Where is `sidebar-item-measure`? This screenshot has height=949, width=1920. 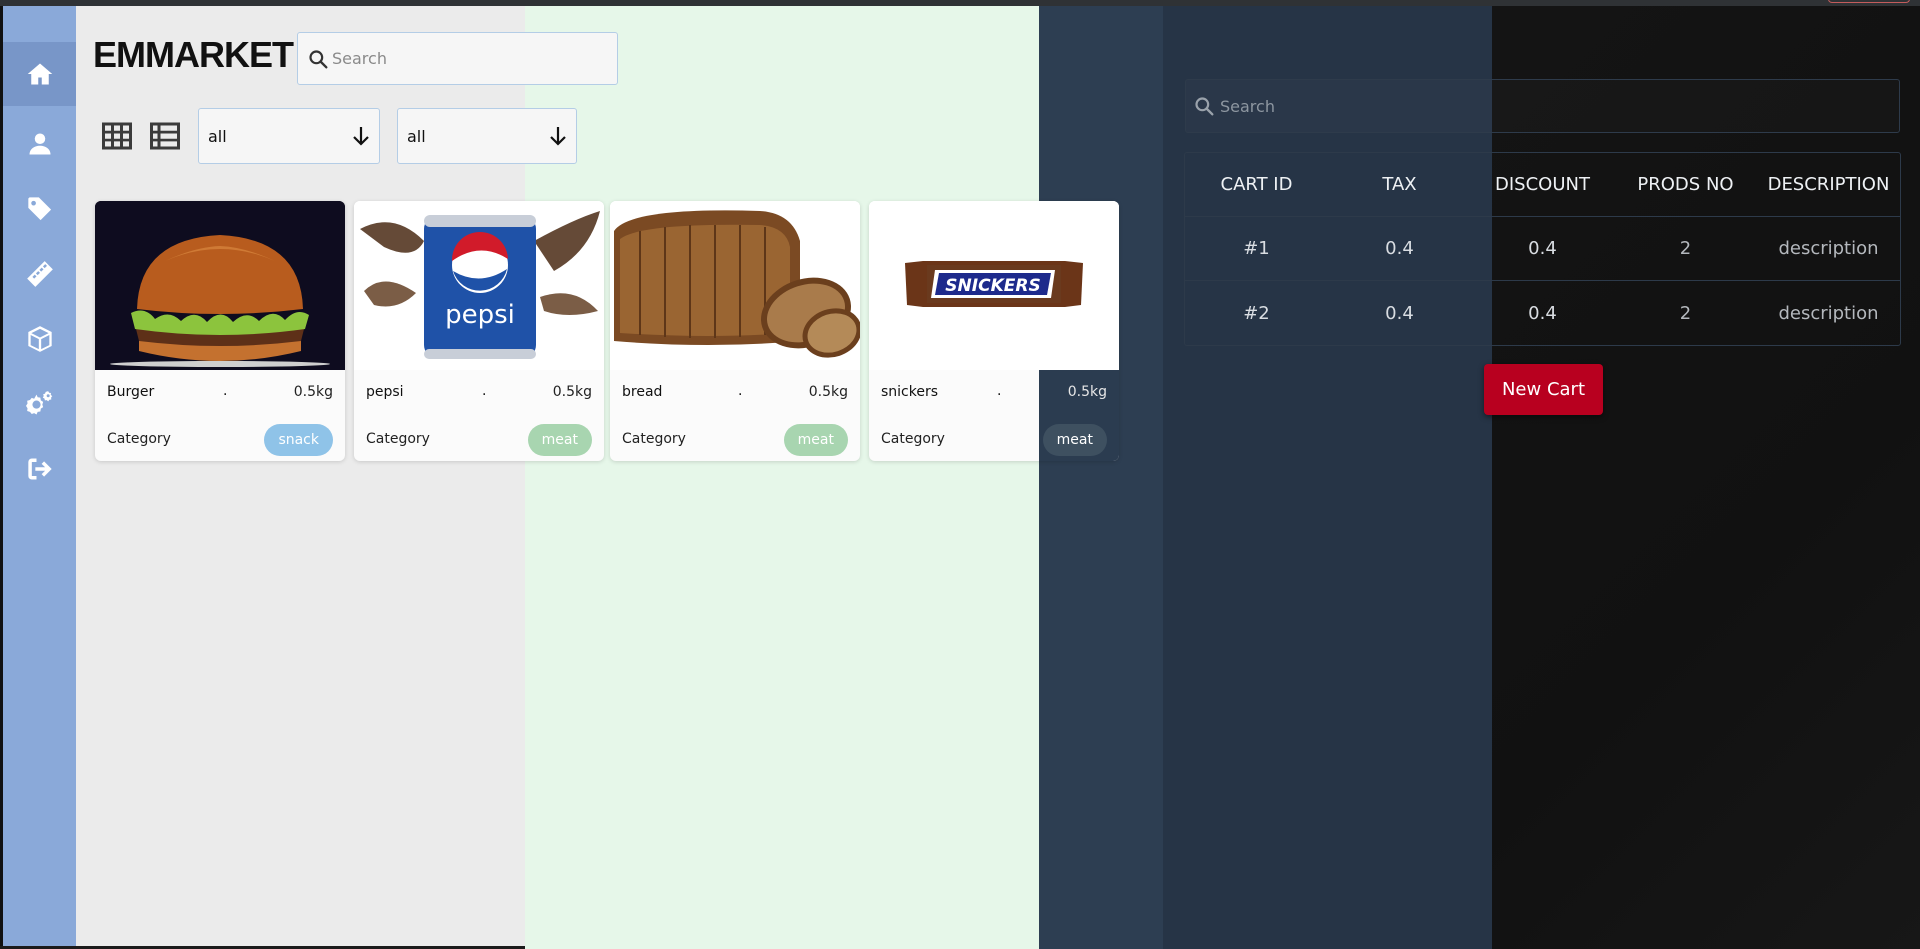 sidebar-item-measure is located at coordinates (39, 274).